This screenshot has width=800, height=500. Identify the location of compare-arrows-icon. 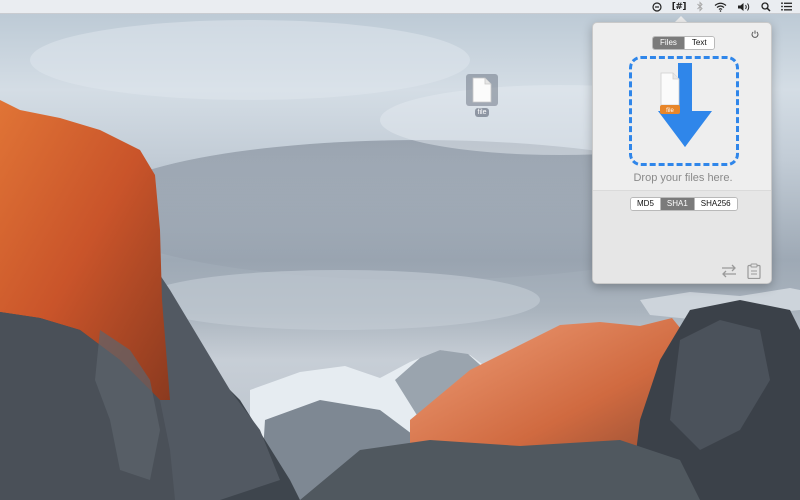
(729, 271).